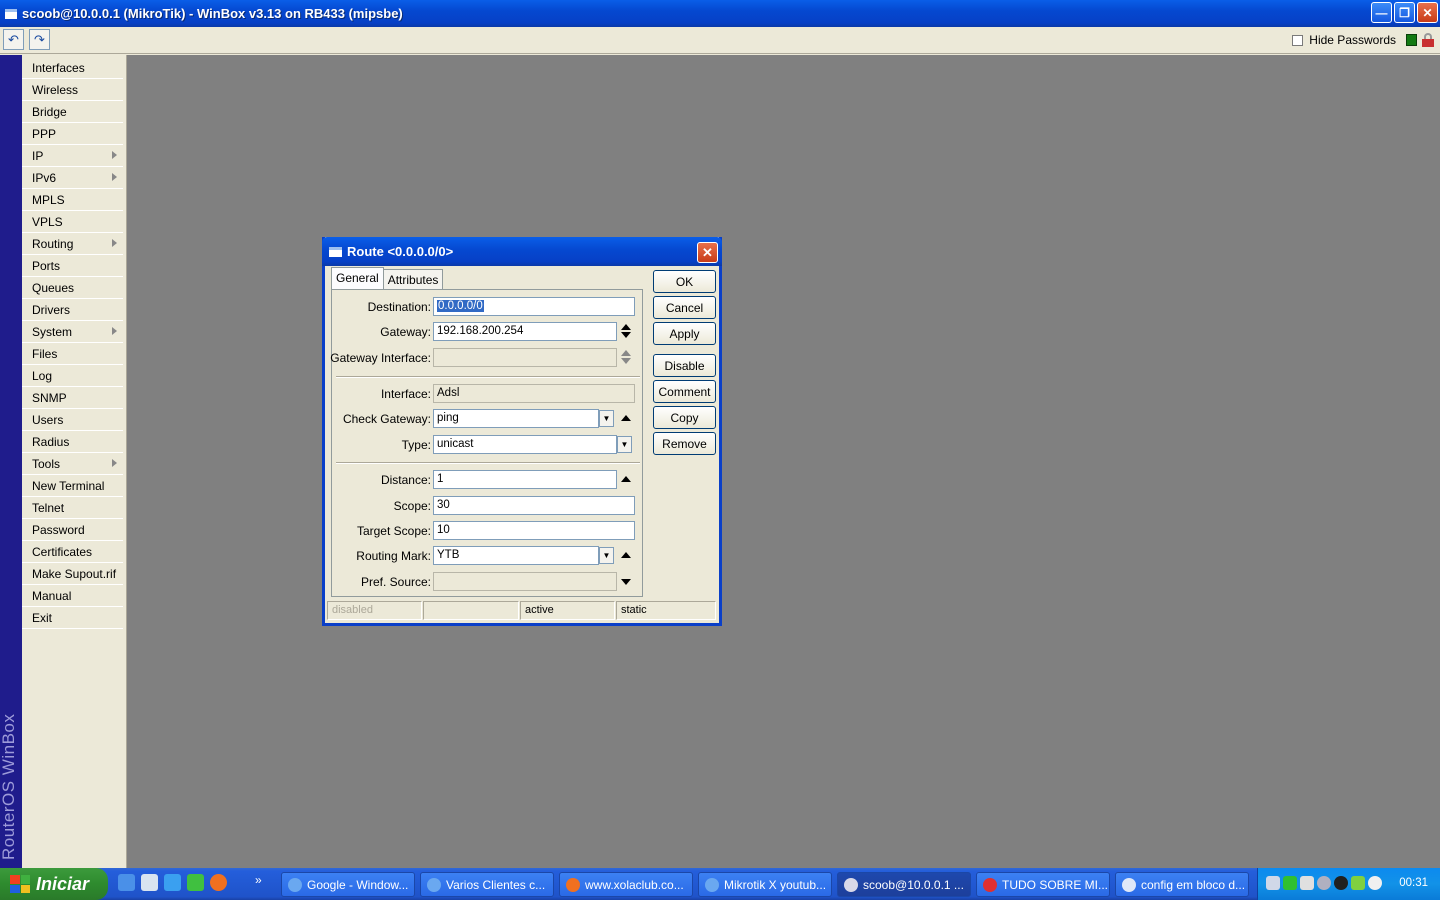  What do you see at coordinates (13, 39) in the screenshot?
I see `undo-button: ↶` at bounding box center [13, 39].